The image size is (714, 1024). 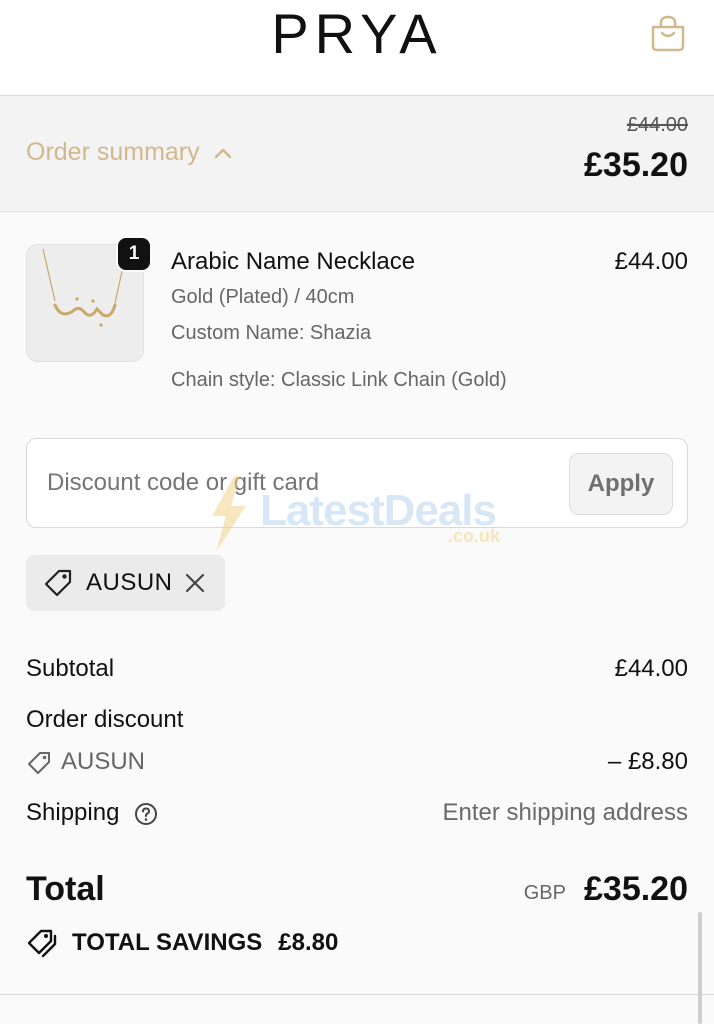 What do you see at coordinates (73, 812) in the screenshot?
I see `shipping-label: Shipping` at bounding box center [73, 812].